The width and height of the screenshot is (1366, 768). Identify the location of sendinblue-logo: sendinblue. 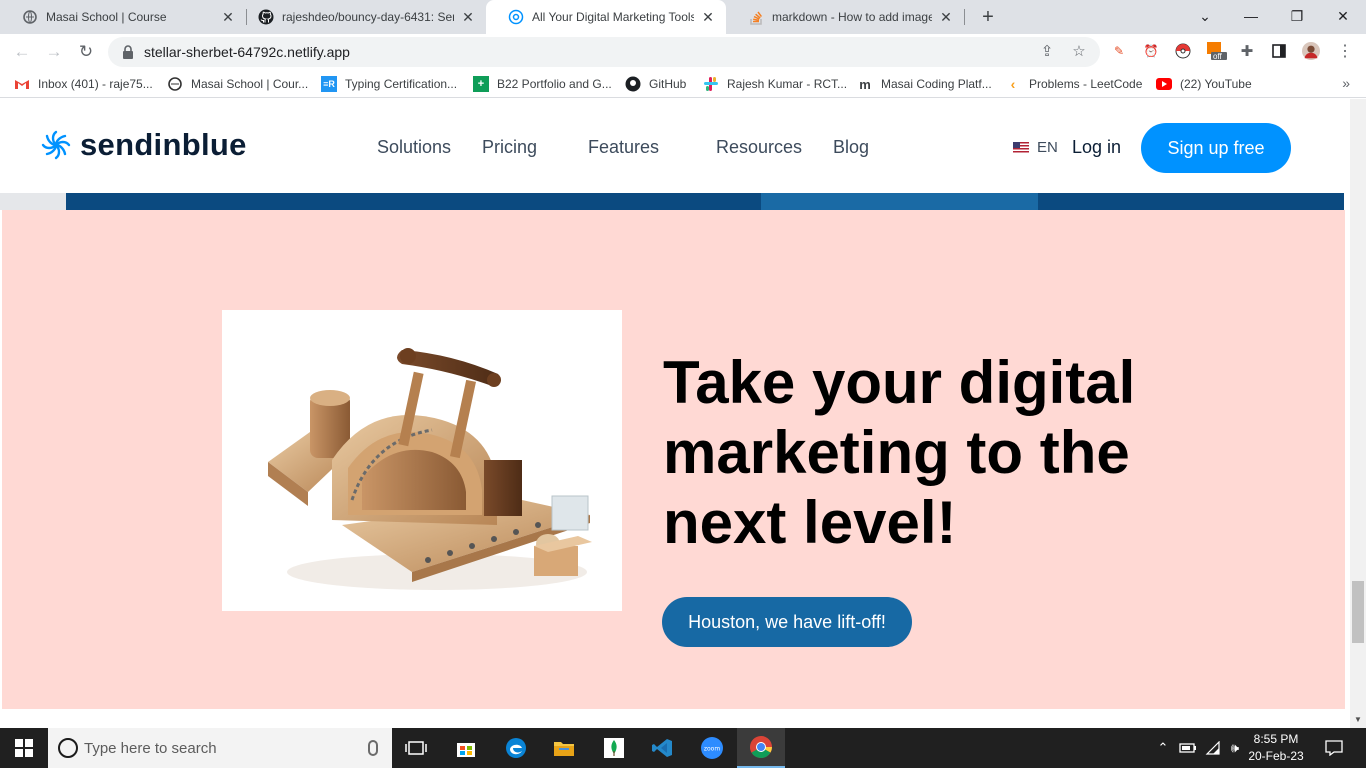
(143, 145).